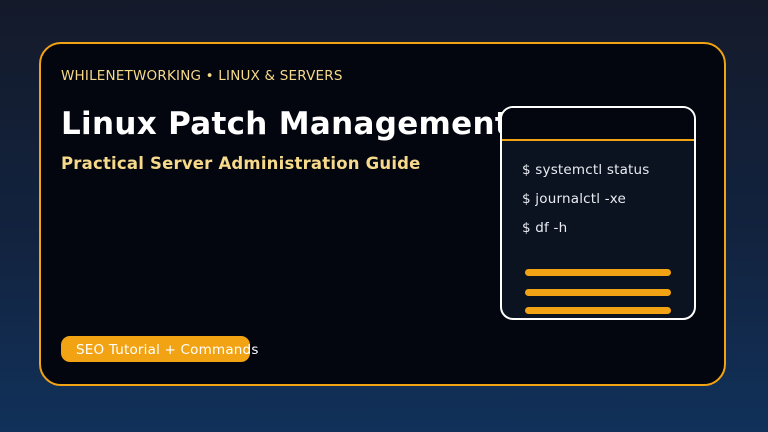  Describe the element at coordinates (586, 170) in the screenshot. I see `terminal-command: $ systemctl status` at that location.